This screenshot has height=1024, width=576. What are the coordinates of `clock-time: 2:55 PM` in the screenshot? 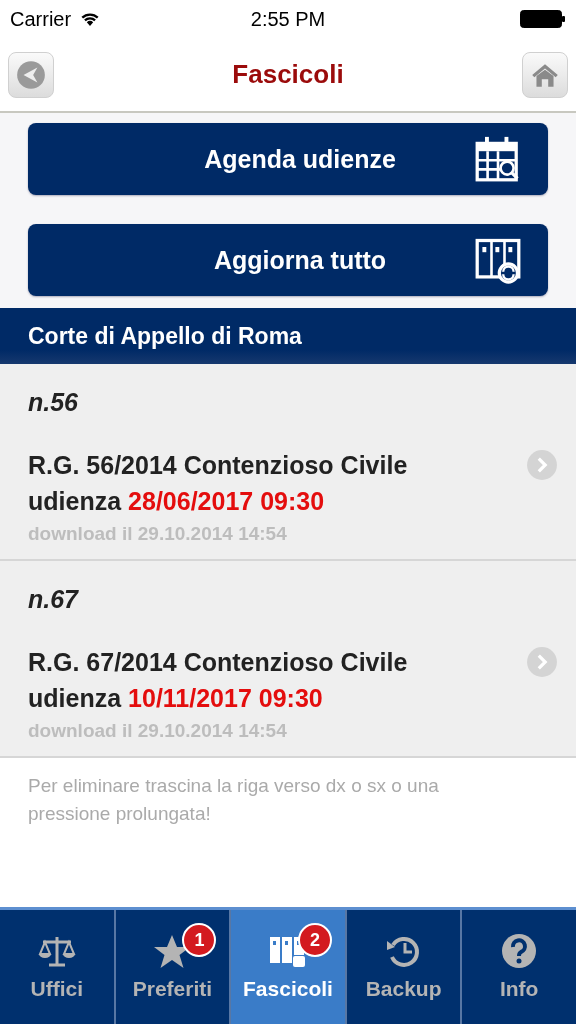 It's located at (288, 19).